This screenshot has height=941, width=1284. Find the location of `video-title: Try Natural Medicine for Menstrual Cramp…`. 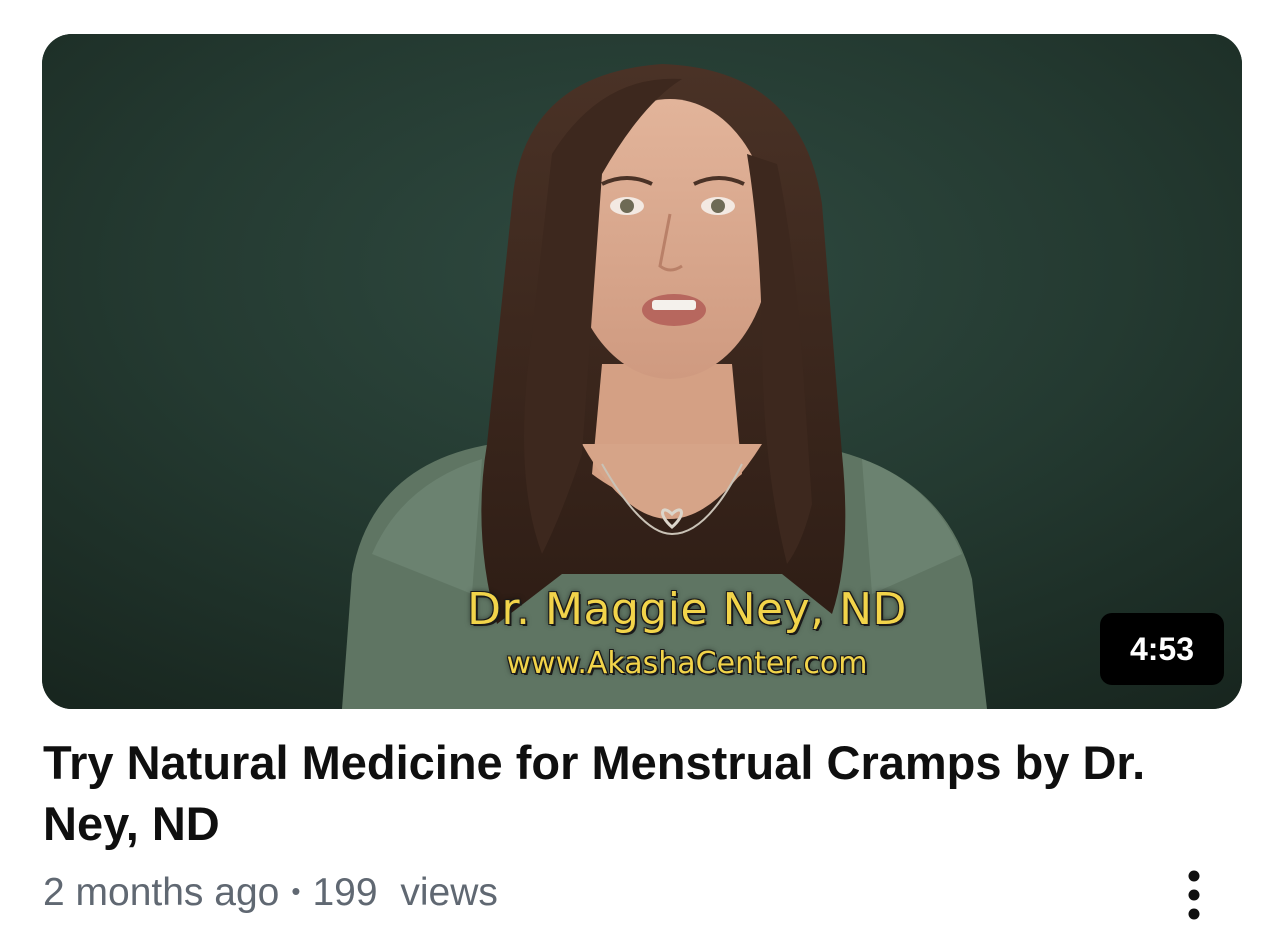

video-title: Try Natural Medicine for Menstrual Cramp… is located at coordinates (618, 793).